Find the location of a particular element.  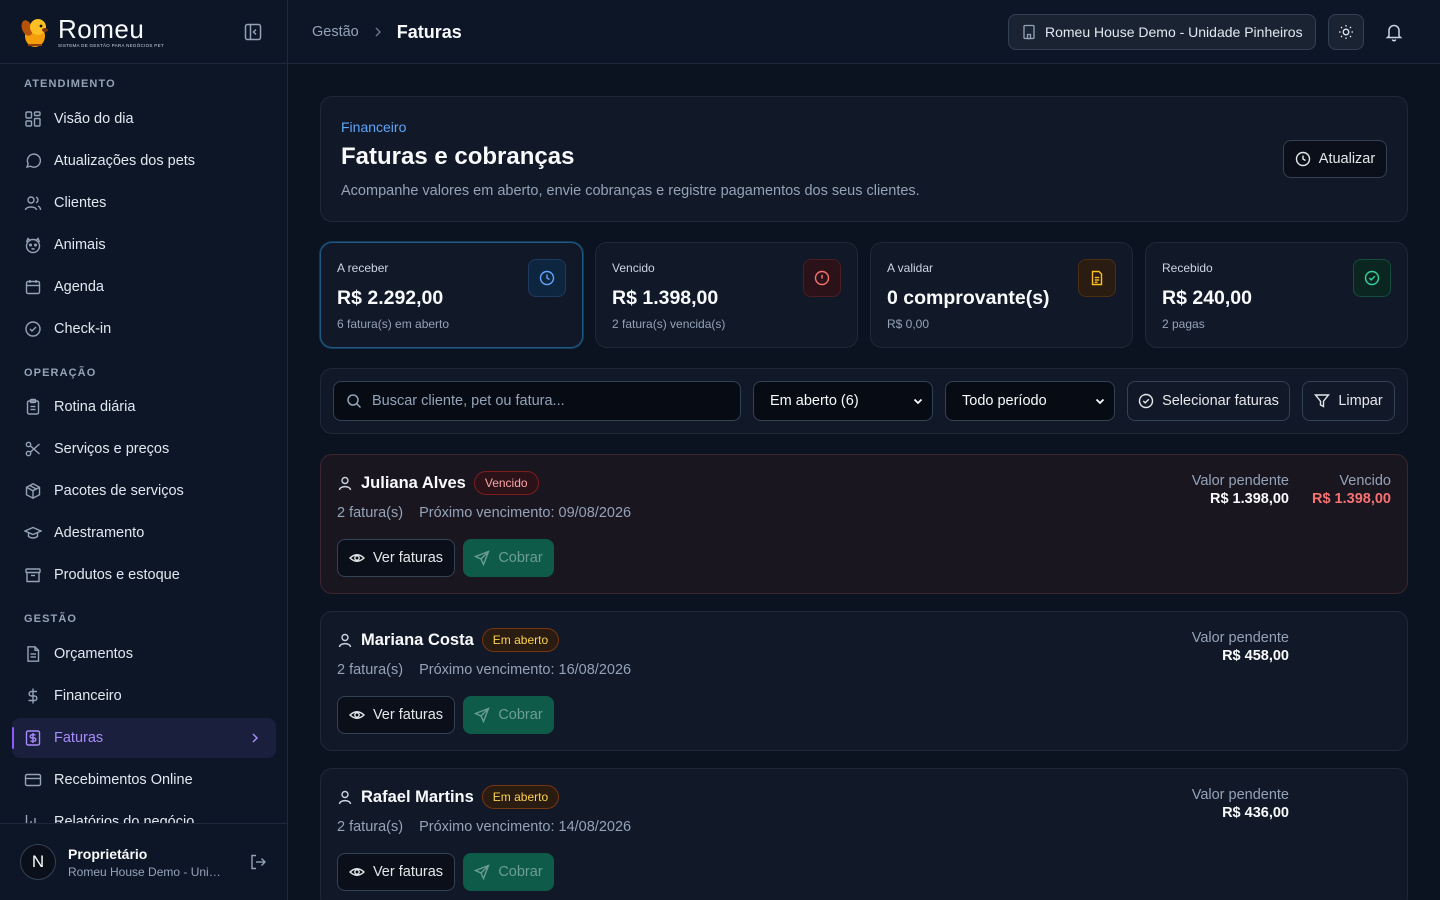

sidebar-item-orcamentos: Orçamentos is located at coordinates (144, 654).